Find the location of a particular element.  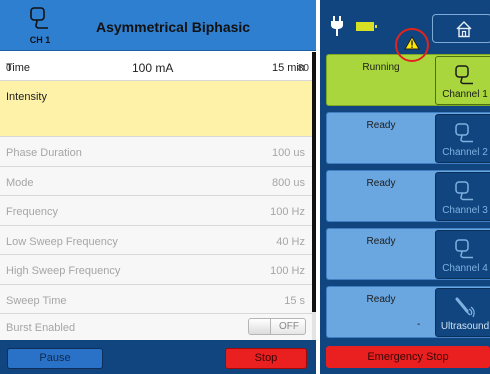

channel-card-2: Ready Channel 2 is located at coordinates (408, 138).